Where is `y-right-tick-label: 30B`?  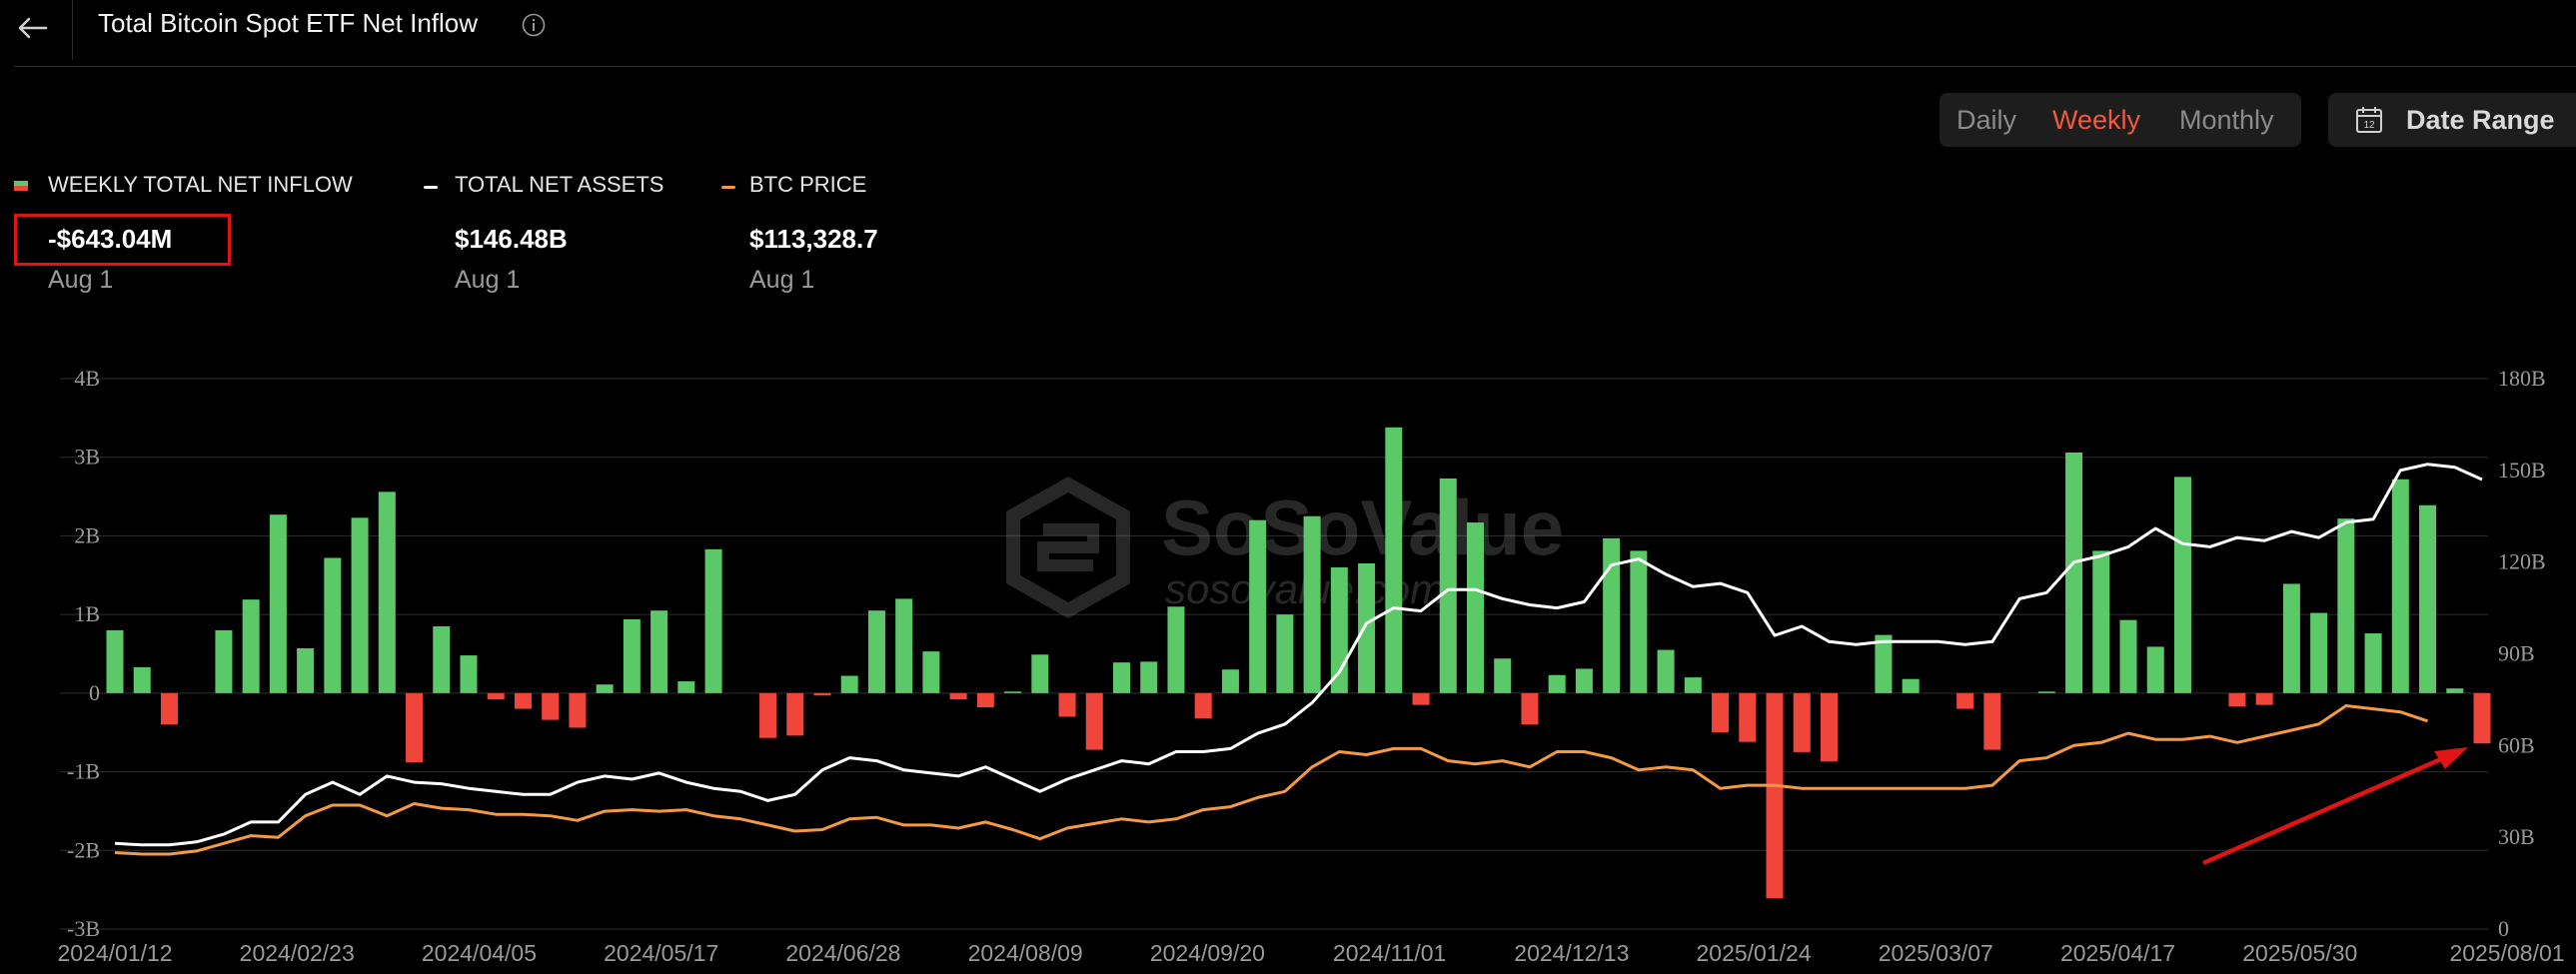 y-right-tick-label: 30B is located at coordinates (2516, 836).